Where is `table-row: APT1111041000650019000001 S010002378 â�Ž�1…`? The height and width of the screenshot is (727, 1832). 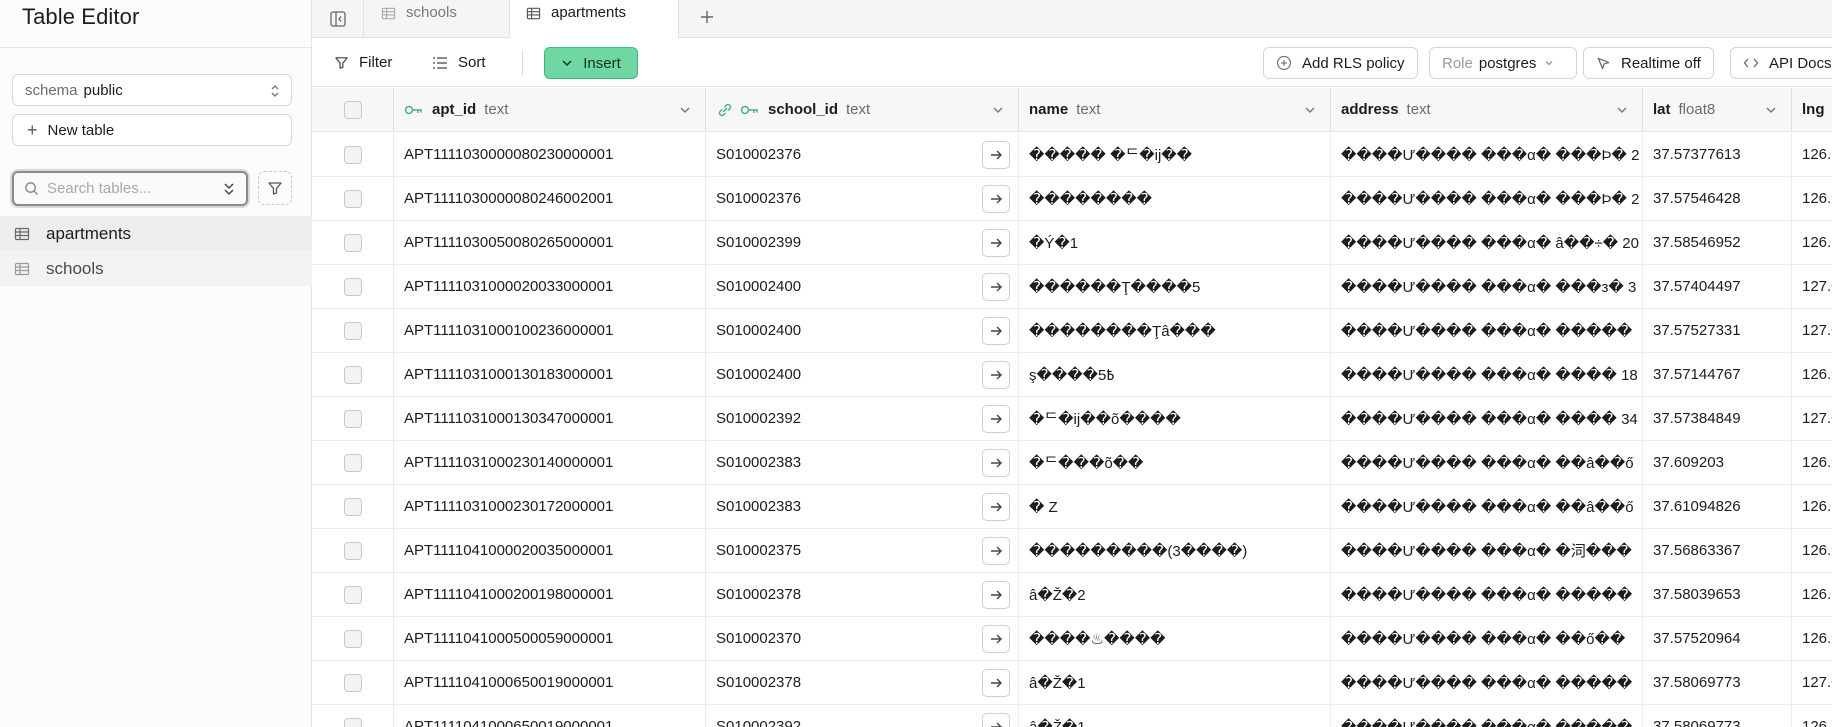 table-row: APT1111041000650019000001 S010002378 â�Ž�1… is located at coordinates (1072, 683).